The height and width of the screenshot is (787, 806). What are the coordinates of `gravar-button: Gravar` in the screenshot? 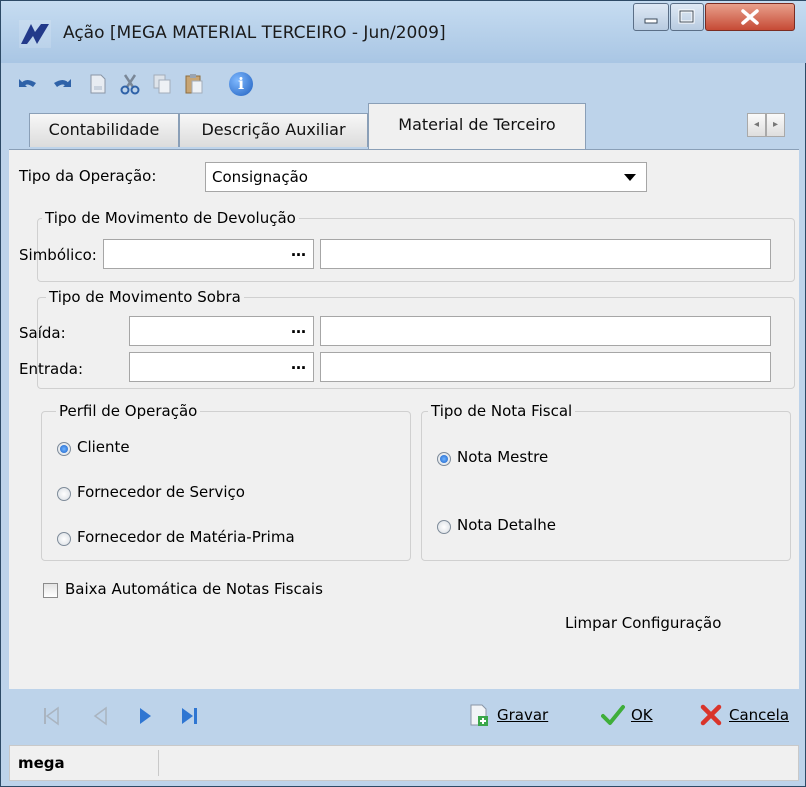 It's located at (515, 716).